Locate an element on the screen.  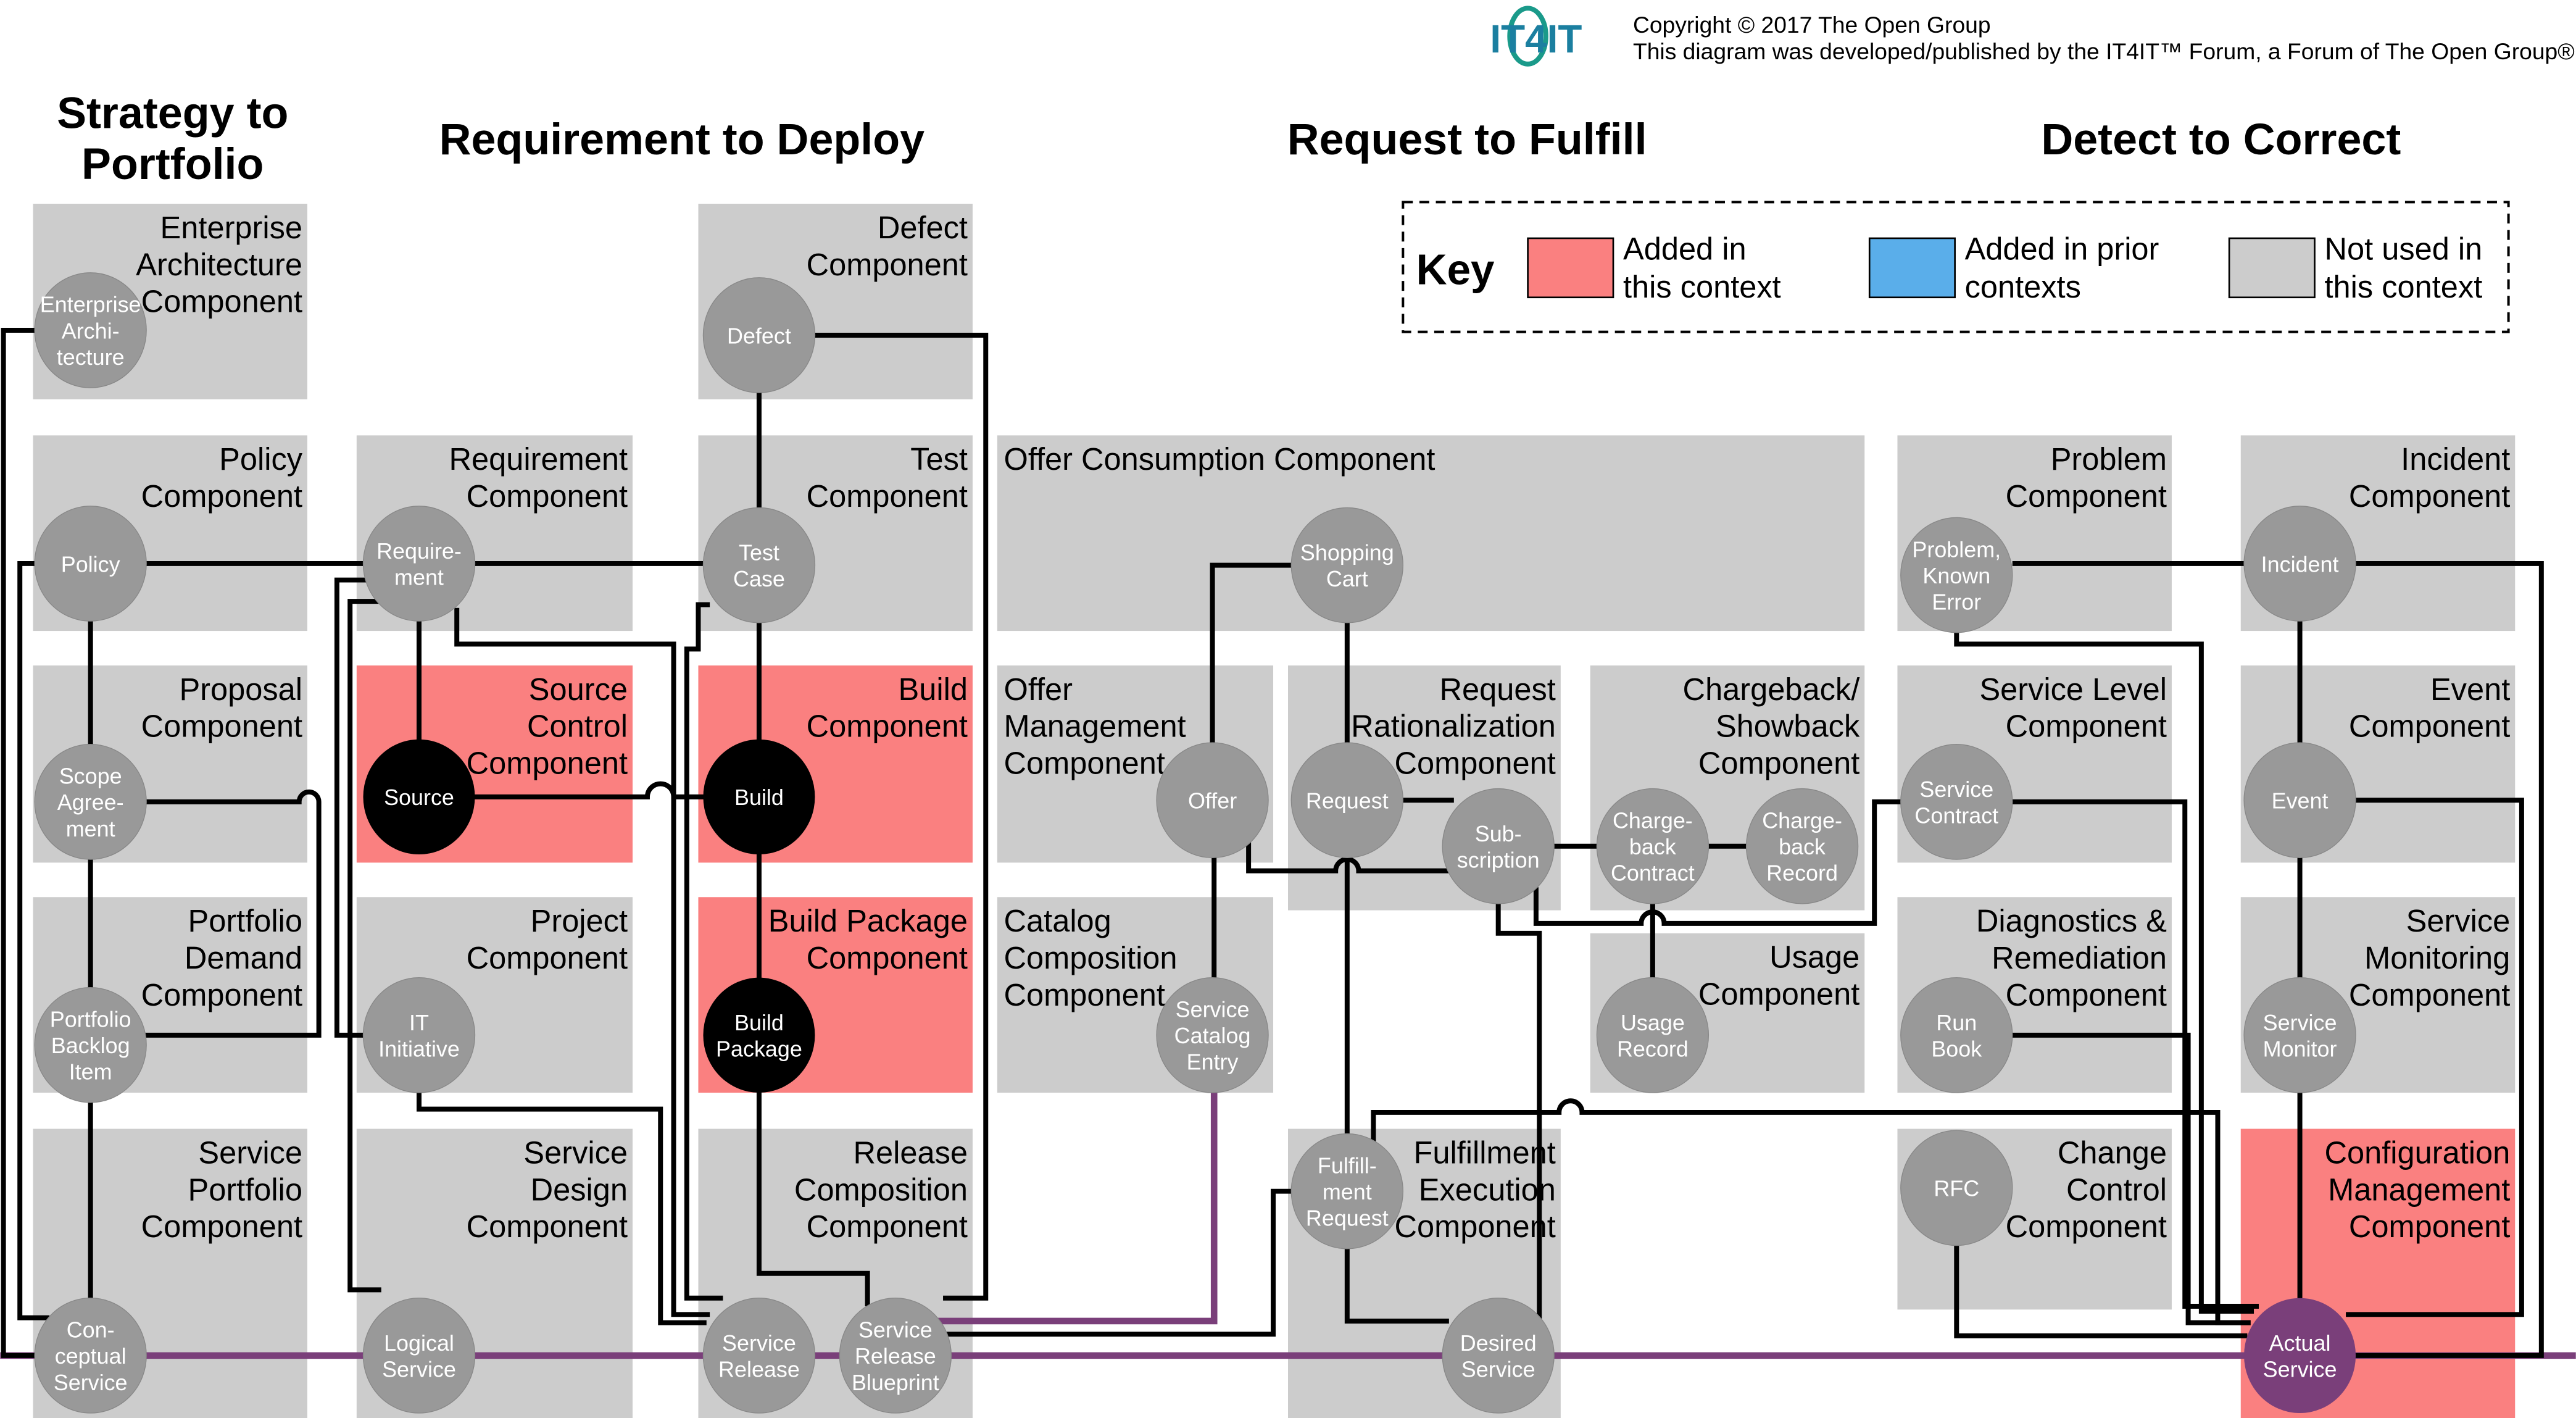
data-object-desired-service: DesiredService is located at coordinates (1498, 1356).